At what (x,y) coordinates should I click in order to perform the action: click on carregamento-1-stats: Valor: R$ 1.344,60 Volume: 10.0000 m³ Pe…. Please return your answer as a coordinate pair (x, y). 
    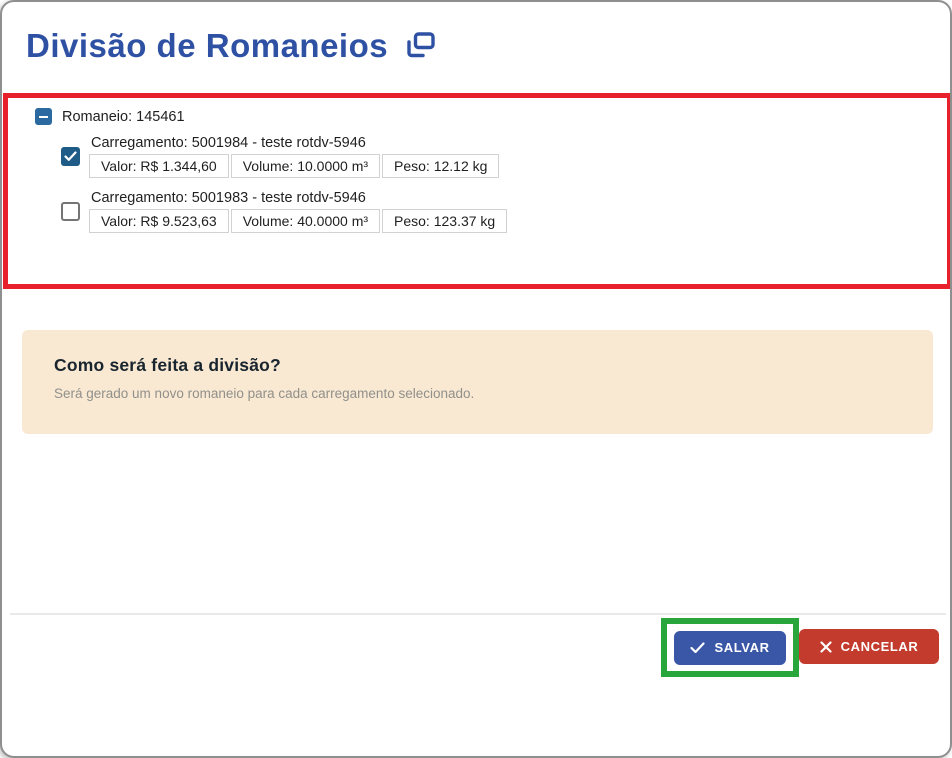
    Looking at the image, I should click on (295, 166).